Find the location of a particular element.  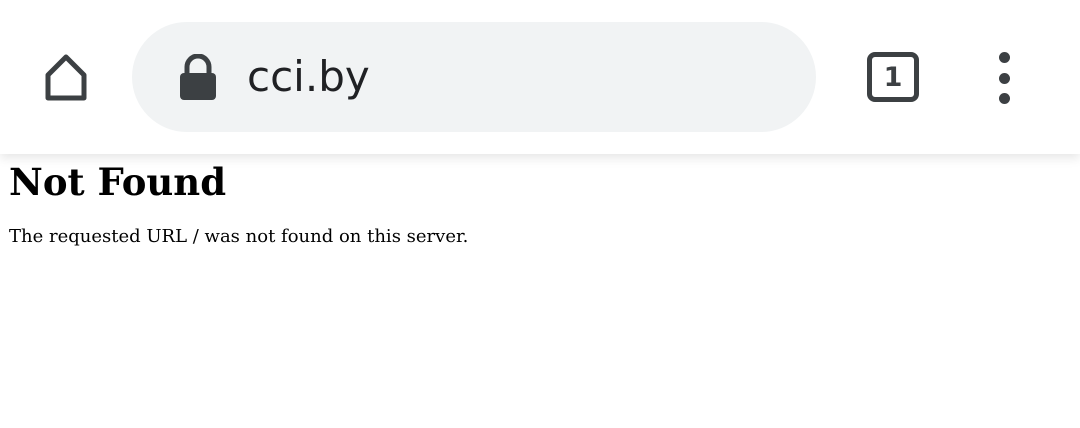

tab-switcher-button: 1 is located at coordinates (893, 77).